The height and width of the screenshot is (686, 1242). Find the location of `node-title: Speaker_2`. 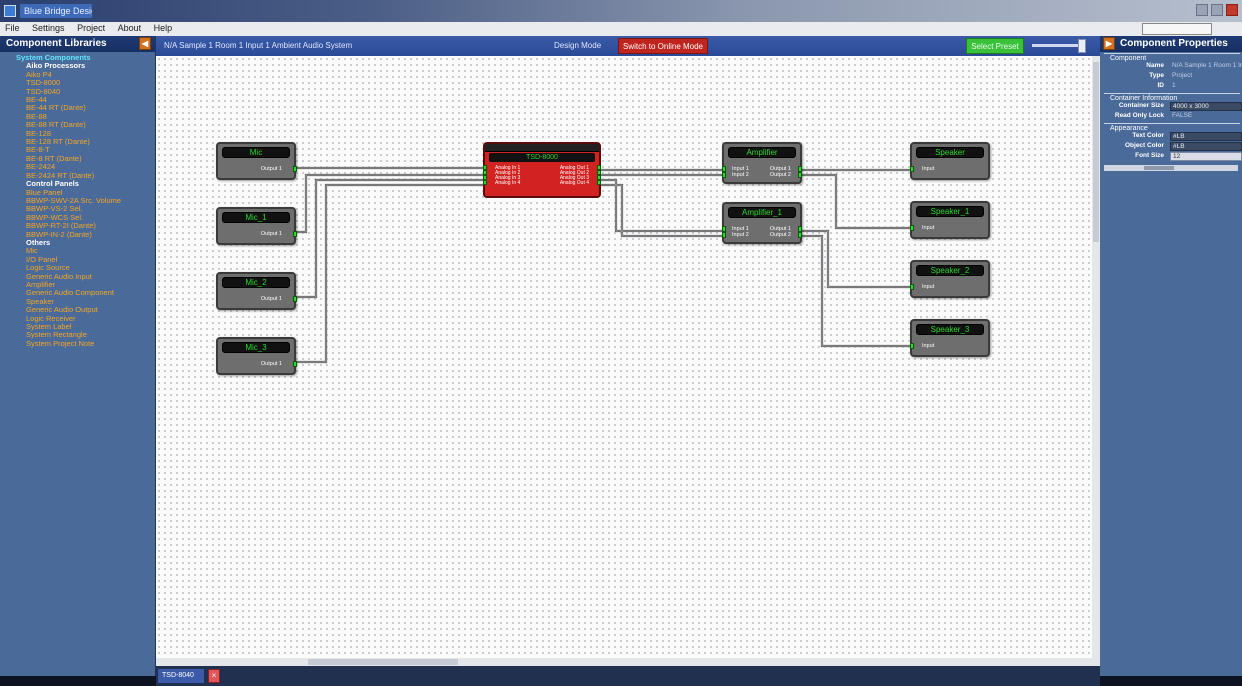

node-title: Speaker_2 is located at coordinates (950, 270).